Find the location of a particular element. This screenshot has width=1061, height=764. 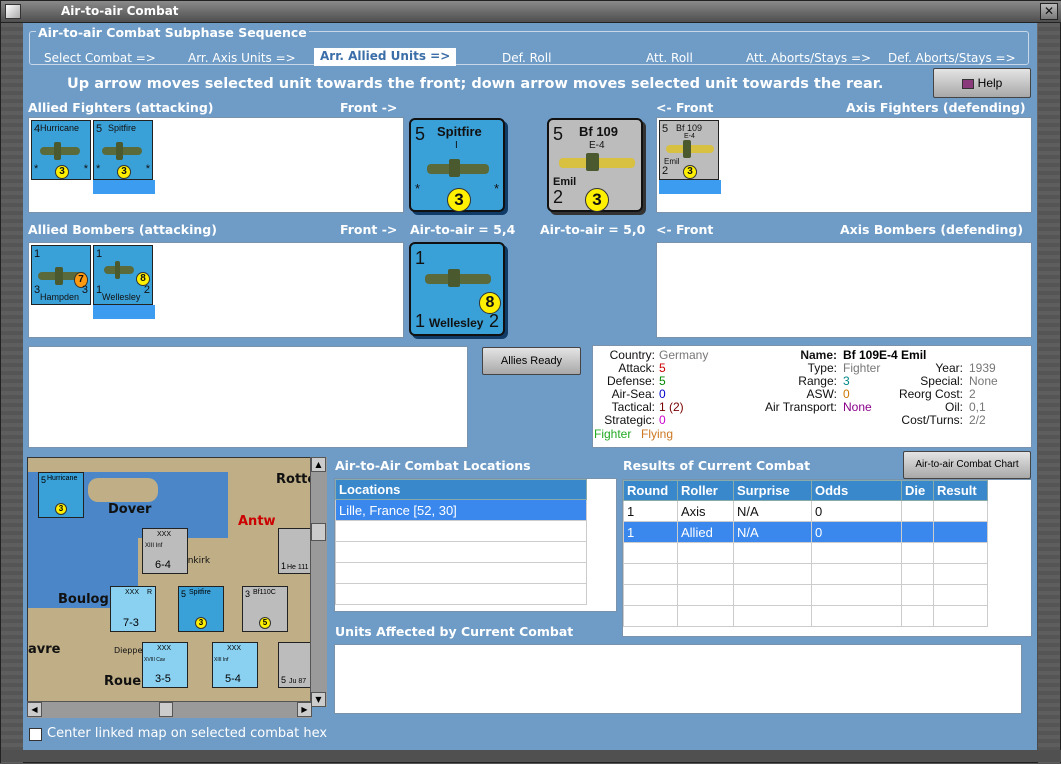

allied-bomber-counter-wellesley: 1 8 1 Wellesley 2 is located at coordinates (123, 275).